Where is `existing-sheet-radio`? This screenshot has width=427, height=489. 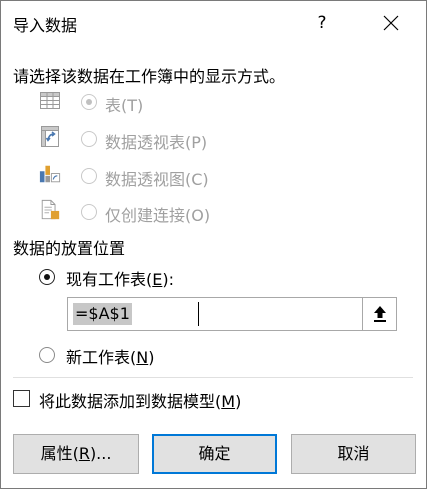
existing-sheet-radio is located at coordinates (47, 277).